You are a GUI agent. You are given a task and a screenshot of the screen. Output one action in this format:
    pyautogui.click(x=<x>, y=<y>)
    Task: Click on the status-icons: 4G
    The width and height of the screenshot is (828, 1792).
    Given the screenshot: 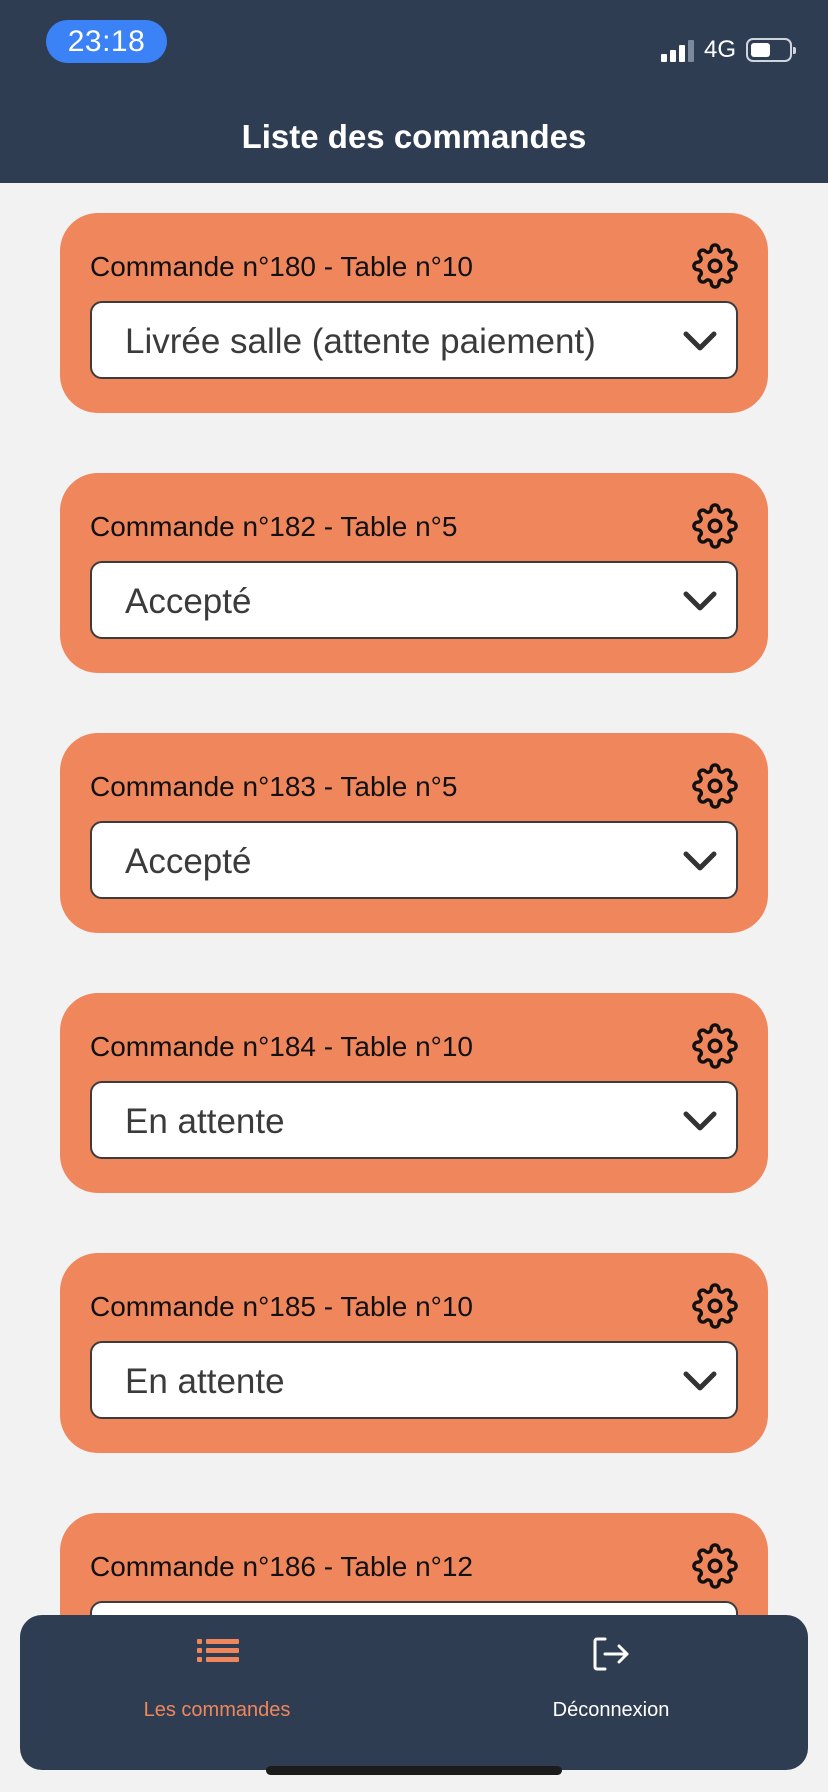 What is the action you would take?
    pyautogui.click(x=728, y=50)
    